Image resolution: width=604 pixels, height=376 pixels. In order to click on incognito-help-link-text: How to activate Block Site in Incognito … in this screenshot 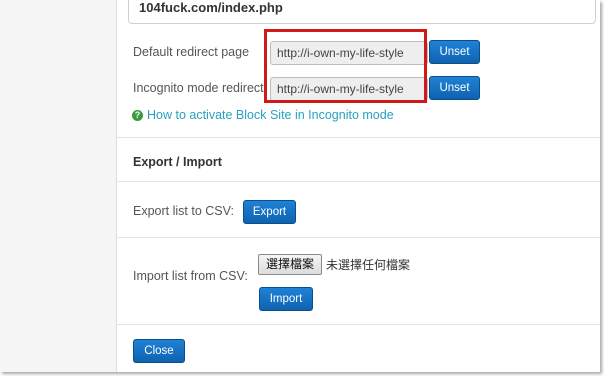, I will do `click(270, 115)`.